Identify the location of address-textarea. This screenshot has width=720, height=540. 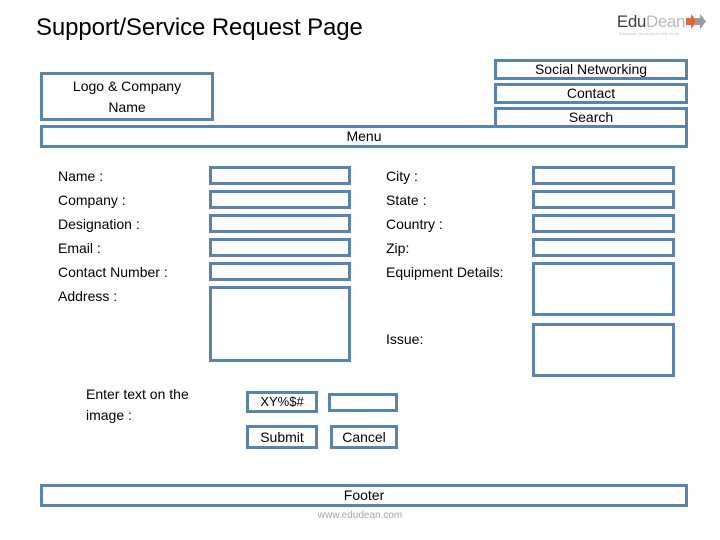
(280, 324).